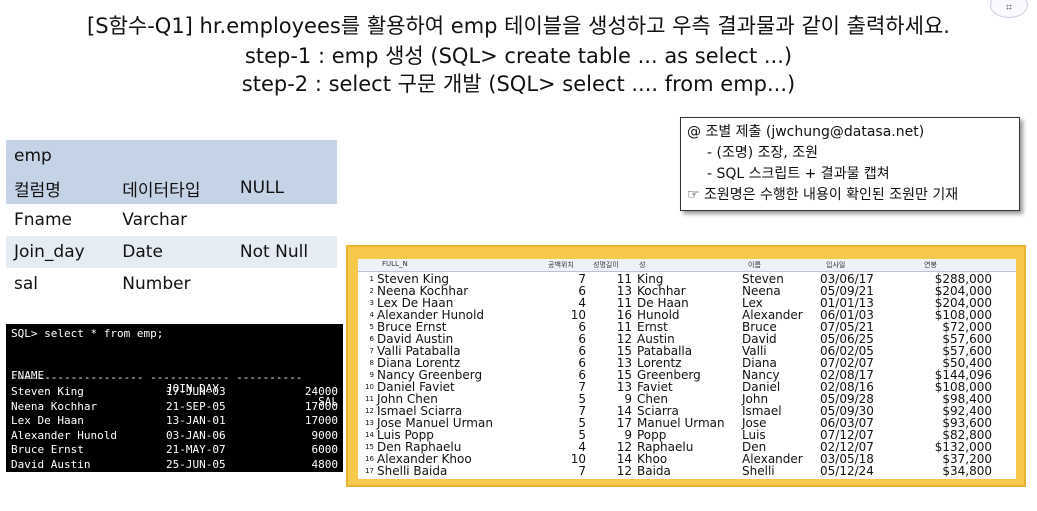  Describe the element at coordinates (156, 284) in the screenshot. I see `schema-cell: Number` at that location.